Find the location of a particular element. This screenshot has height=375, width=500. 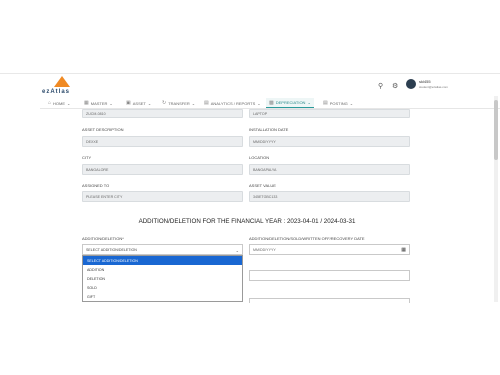

nav-label: MASTER is located at coordinates (99, 103).